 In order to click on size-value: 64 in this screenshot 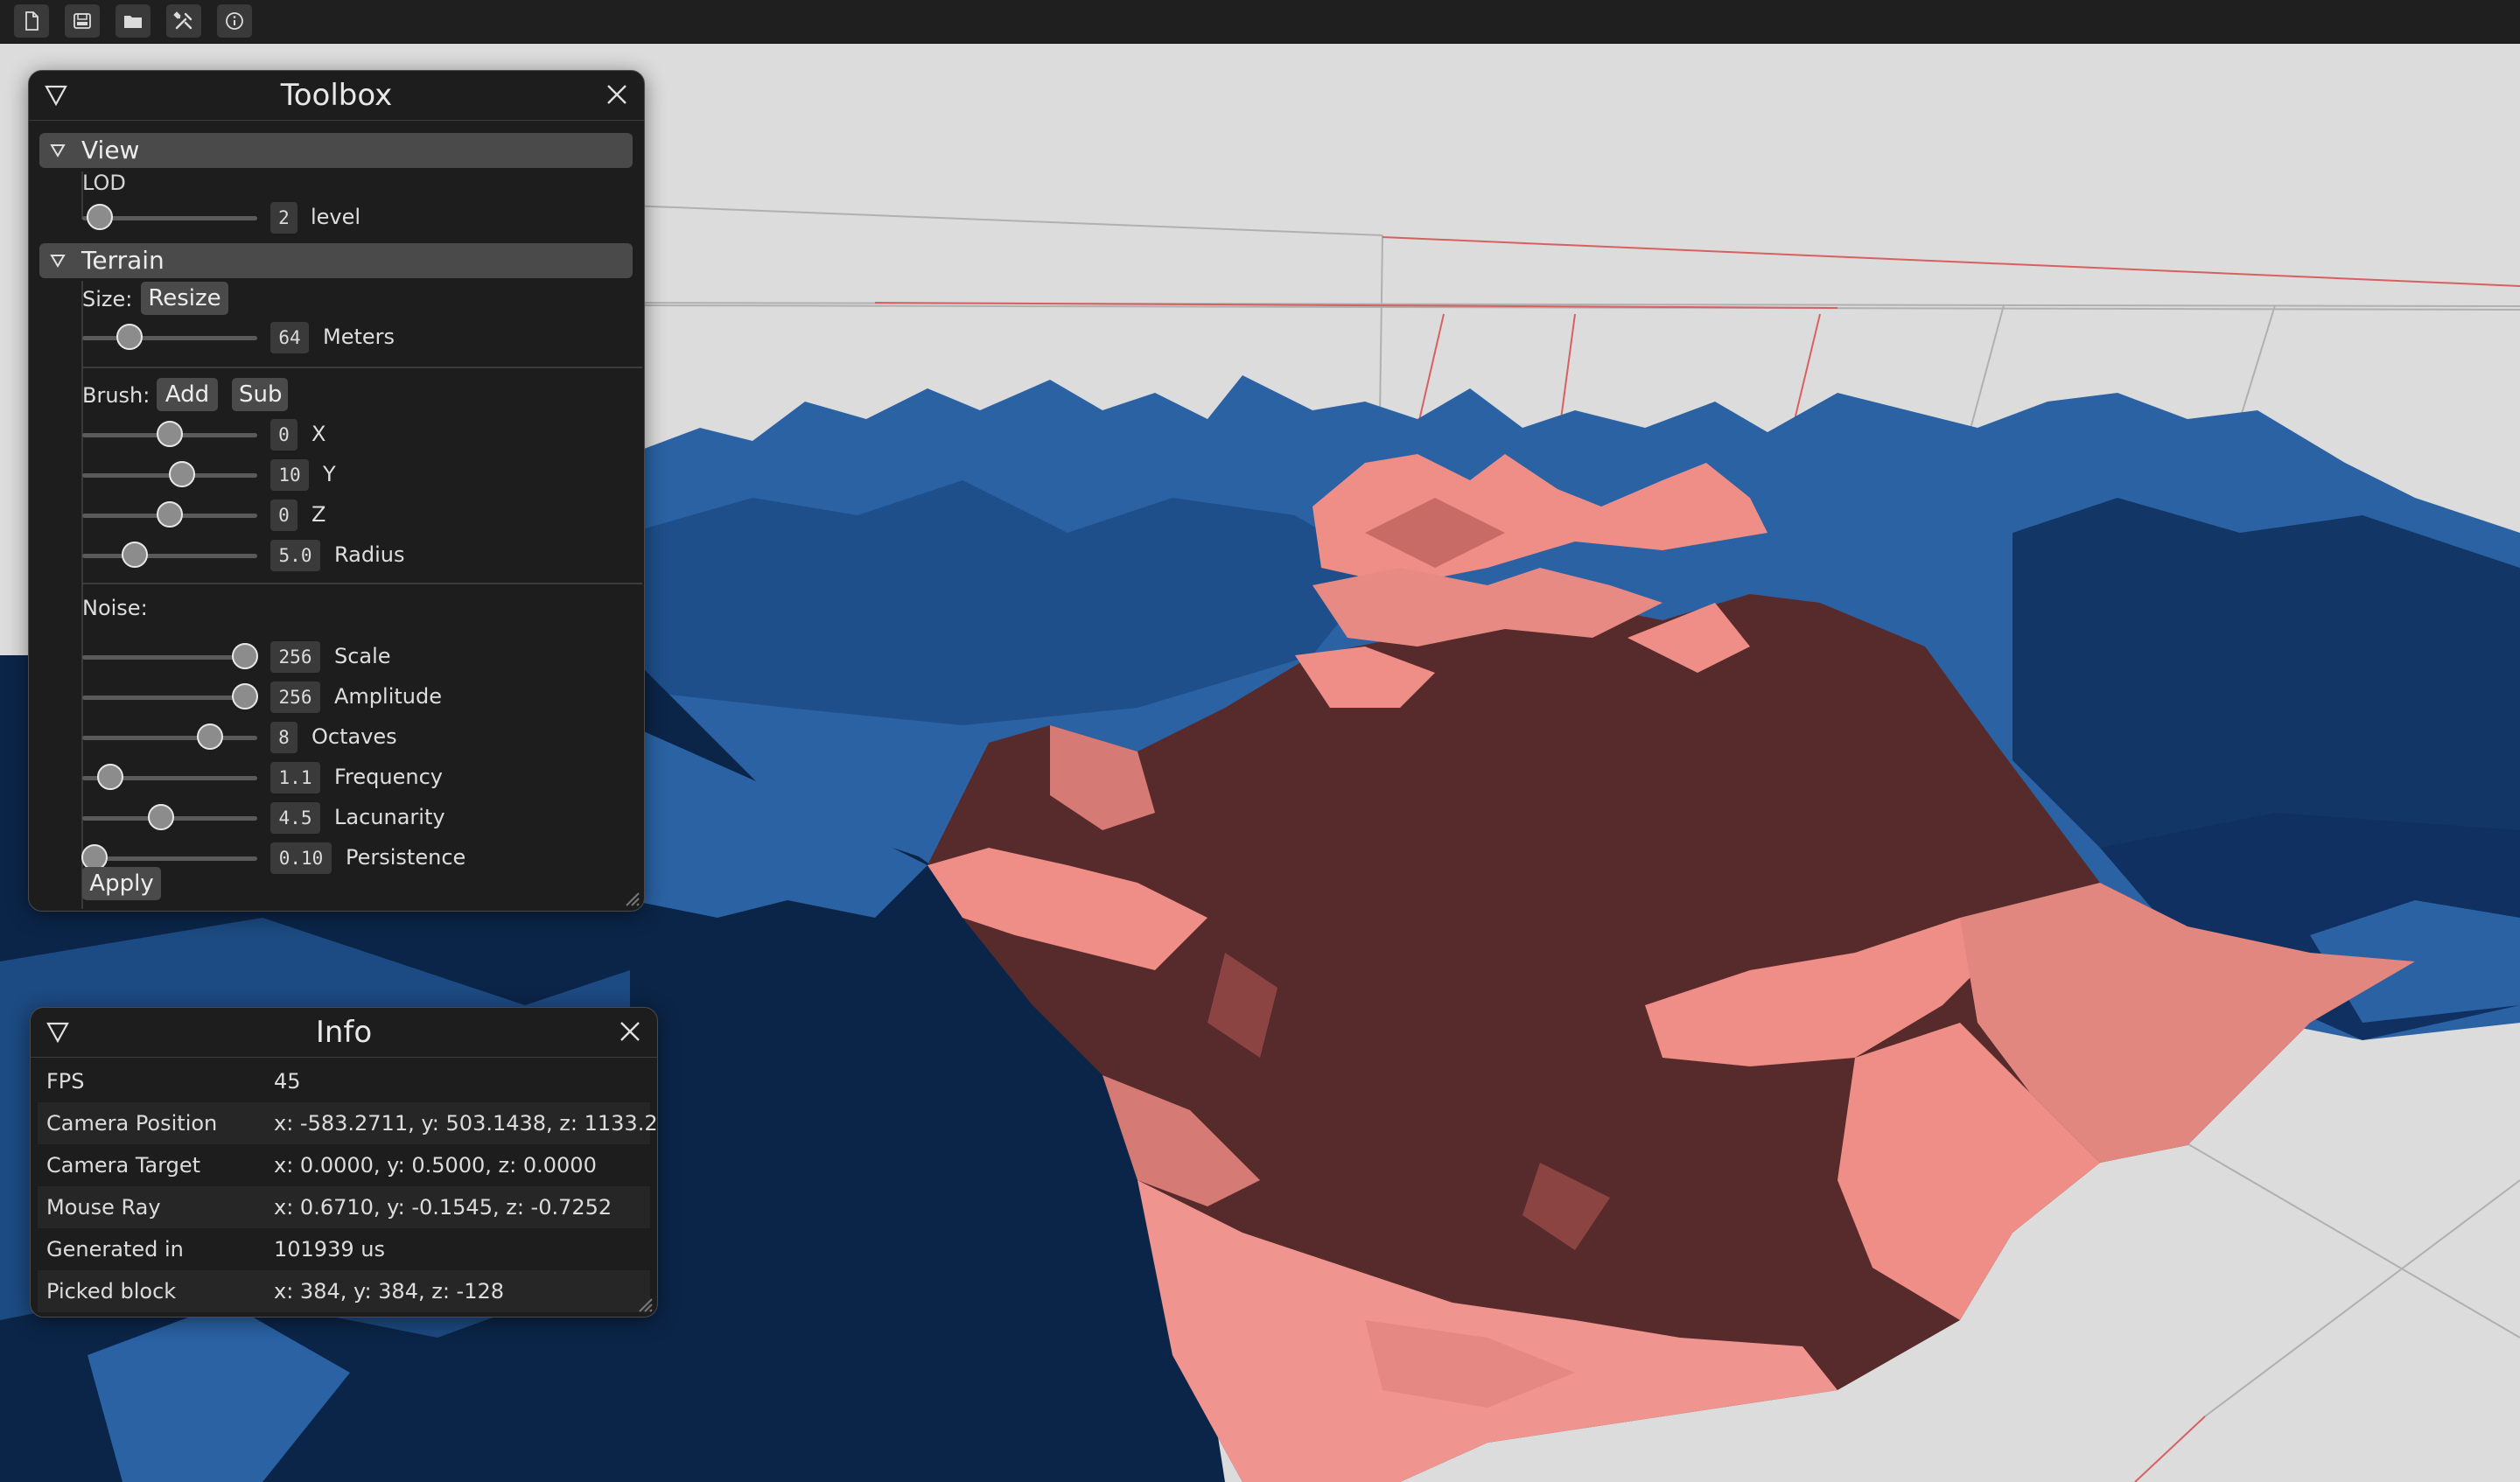, I will do `click(289, 337)`.